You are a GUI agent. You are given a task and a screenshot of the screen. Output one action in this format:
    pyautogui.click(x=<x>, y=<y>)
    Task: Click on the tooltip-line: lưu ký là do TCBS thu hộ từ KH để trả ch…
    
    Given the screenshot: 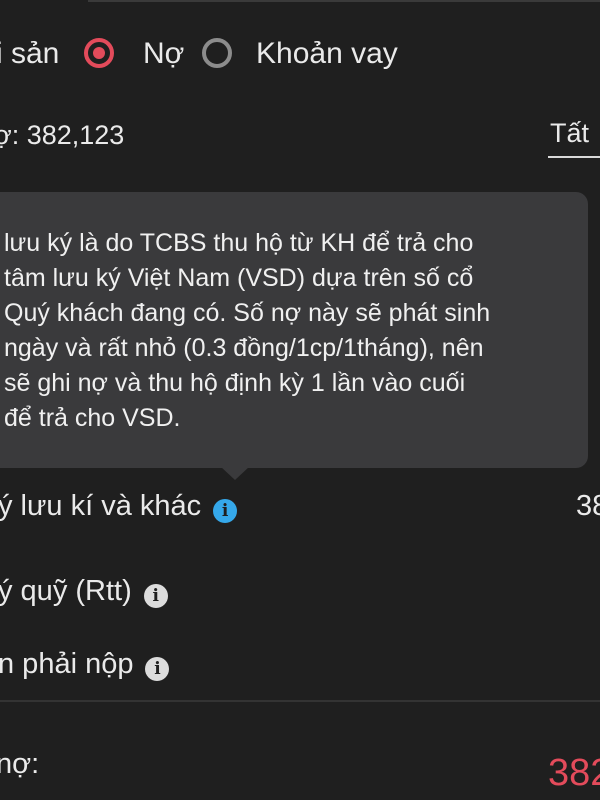 What is the action you would take?
    pyautogui.click(x=239, y=243)
    